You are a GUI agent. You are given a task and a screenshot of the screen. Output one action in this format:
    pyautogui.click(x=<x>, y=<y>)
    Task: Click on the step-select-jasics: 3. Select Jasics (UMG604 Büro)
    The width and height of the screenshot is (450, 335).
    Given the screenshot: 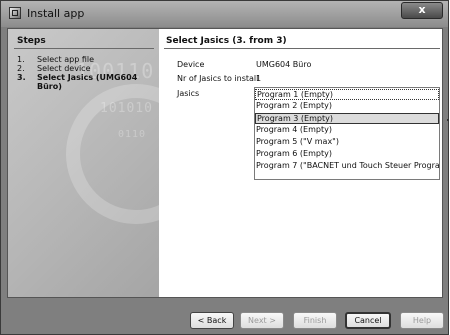 What is the action you would take?
    pyautogui.click(x=88, y=82)
    